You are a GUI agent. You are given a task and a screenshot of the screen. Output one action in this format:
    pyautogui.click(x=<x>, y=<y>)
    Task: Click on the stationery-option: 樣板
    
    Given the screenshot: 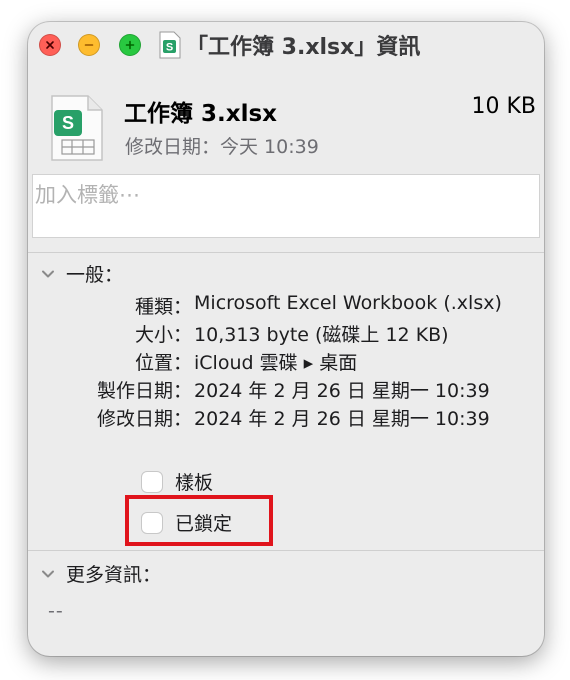 What is the action you would take?
    pyautogui.click(x=177, y=481)
    